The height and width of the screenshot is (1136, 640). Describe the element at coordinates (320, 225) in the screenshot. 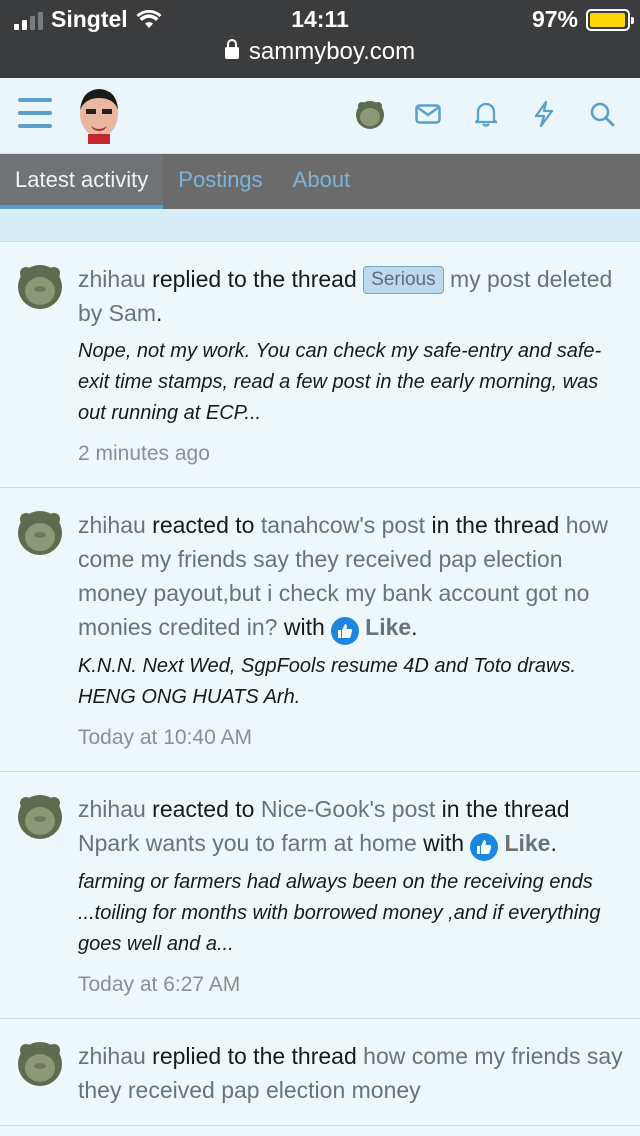

I see `section-divider` at that location.